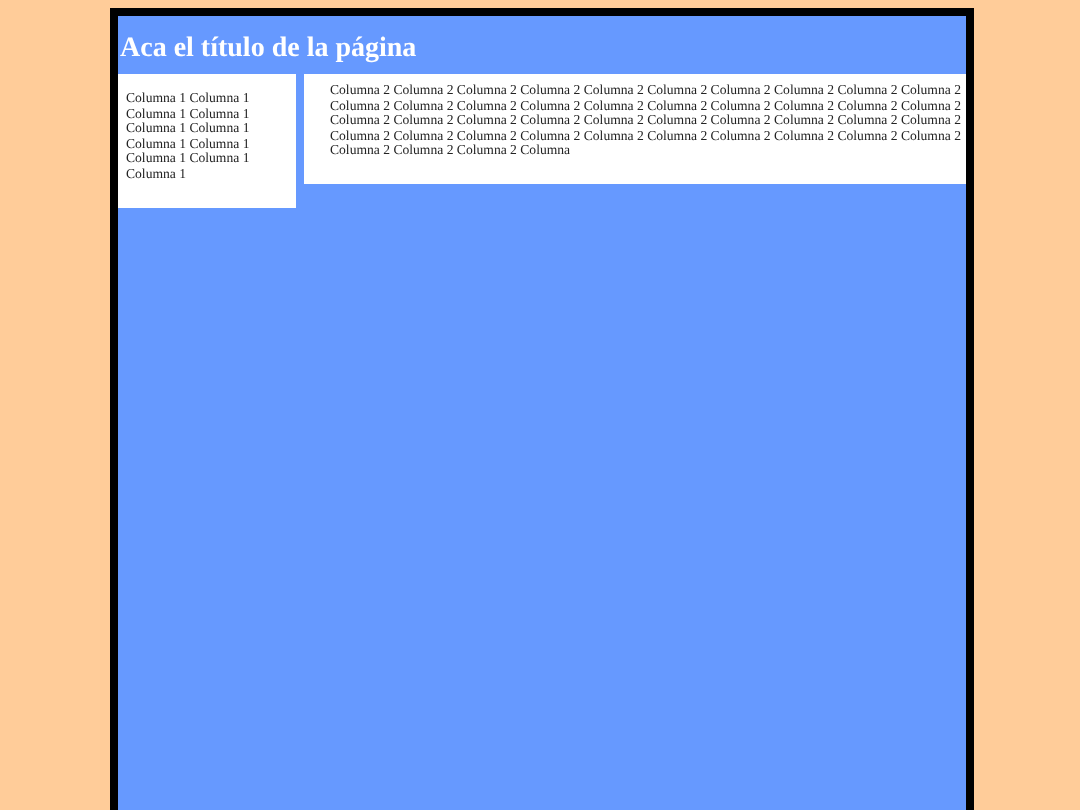 This screenshot has height=810, width=1080. Describe the element at coordinates (268, 50) in the screenshot. I see `page-title: Aca el título de la página` at that location.